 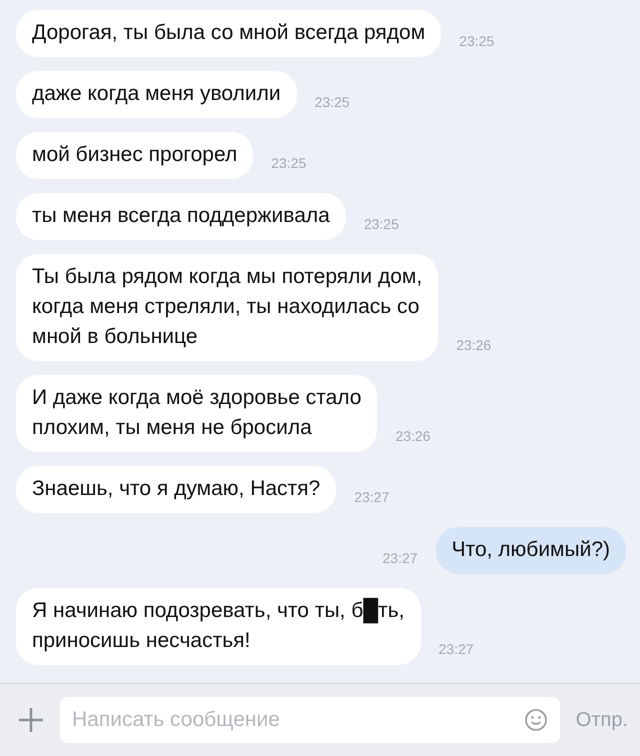 What do you see at coordinates (310, 720) in the screenshot?
I see `message-input: Написать сообщение` at bounding box center [310, 720].